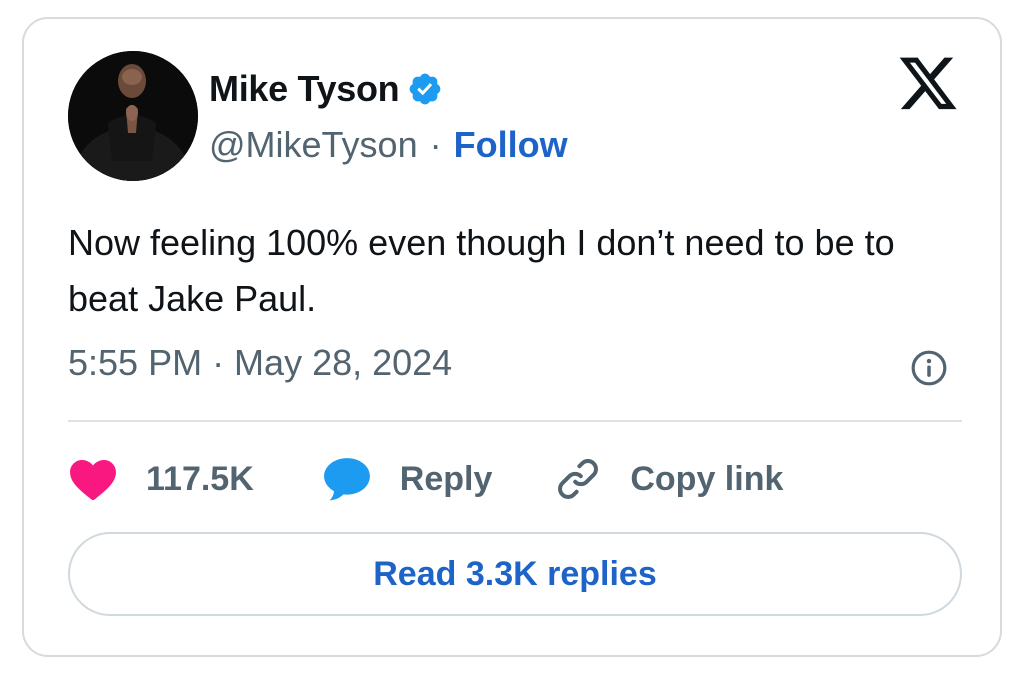 The height and width of the screenshot is (676, 1024). Describe the element at coordinates (260, 363) in the screenshot. I see `tweet-timestamp: 5:55 PM · May 28, 2024` at that location.